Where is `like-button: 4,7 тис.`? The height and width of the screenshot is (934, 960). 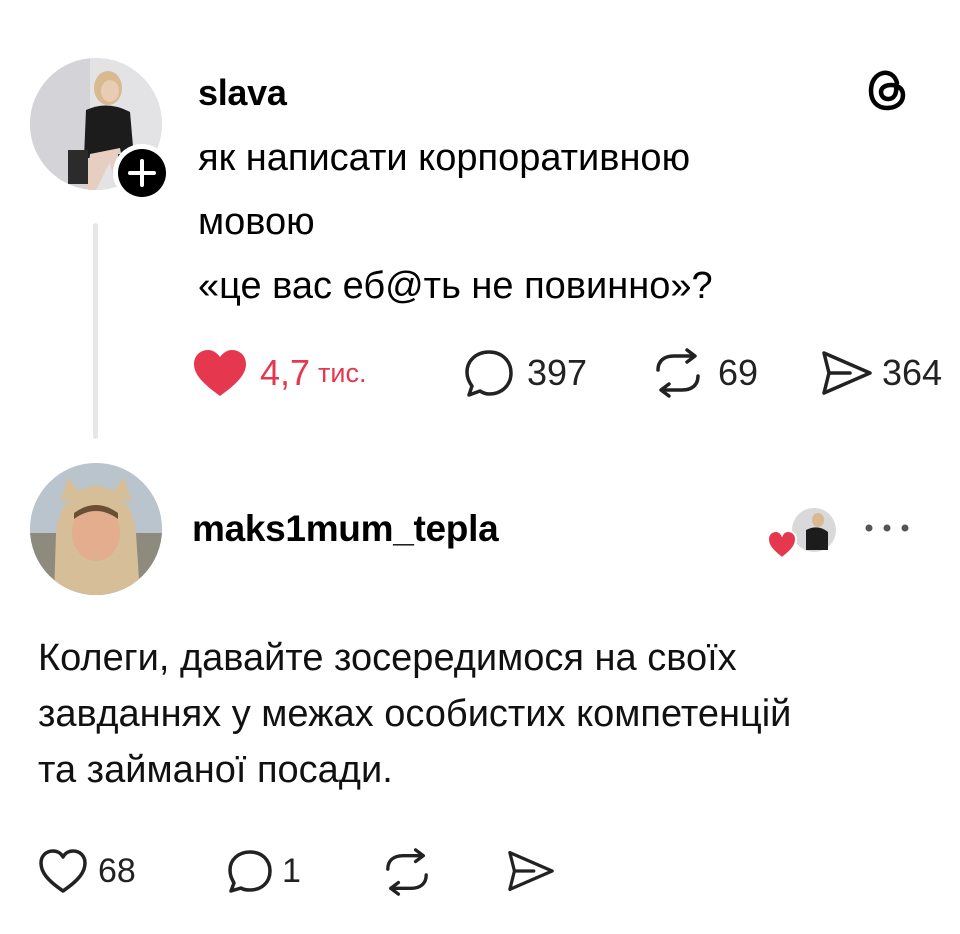 like-button: 4,7 тис. is located at coordinates (279, 373).